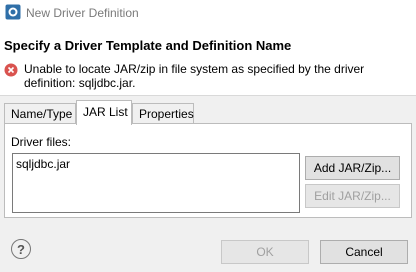  What do you see at coordinates (21, 249) in the screenshot?
I see `help-icon: ?` at bounding box center [21, 249].